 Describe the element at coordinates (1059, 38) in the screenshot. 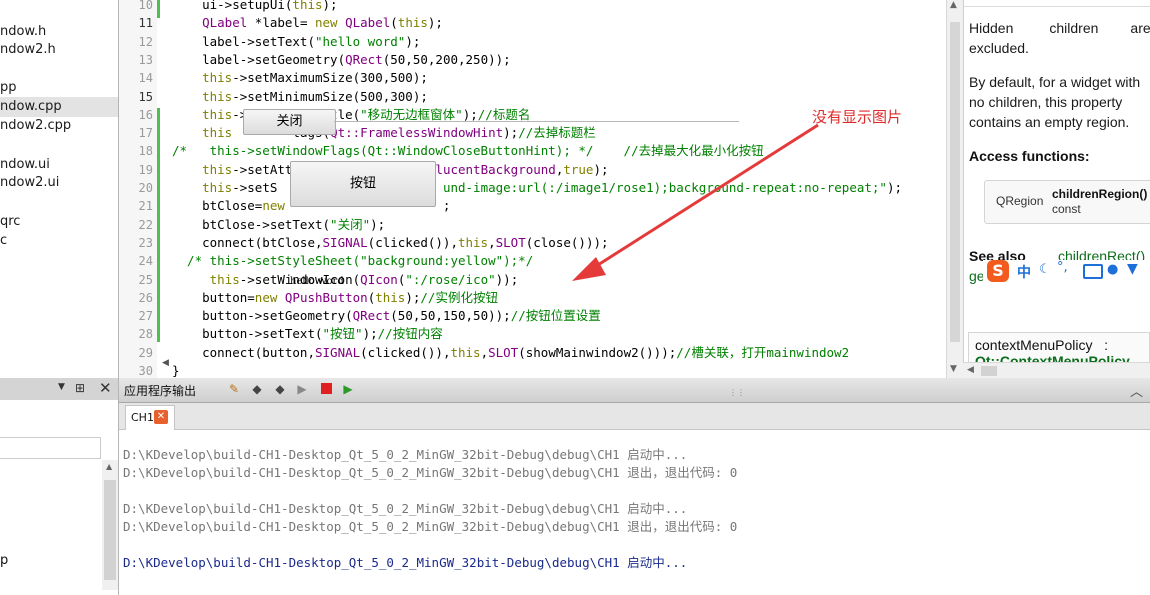

I see `help-para-hidden: Hidden children are excluded.` at that location.